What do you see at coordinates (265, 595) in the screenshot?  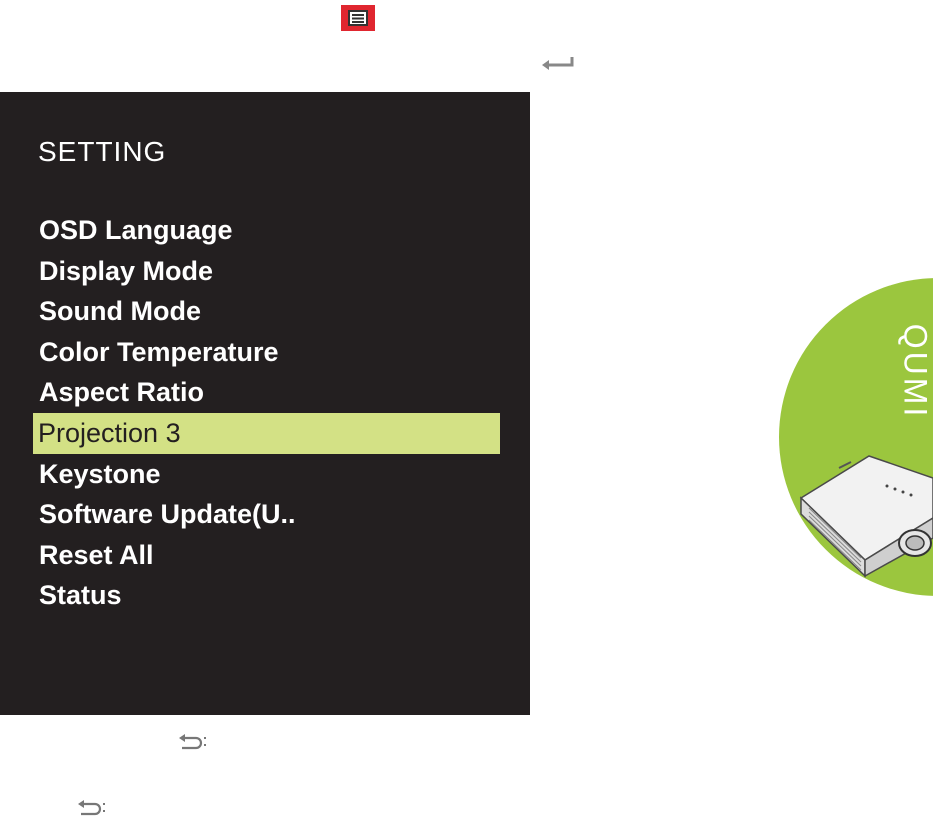 I see `menu-item-status: Status` at bounding box center [265, 595].